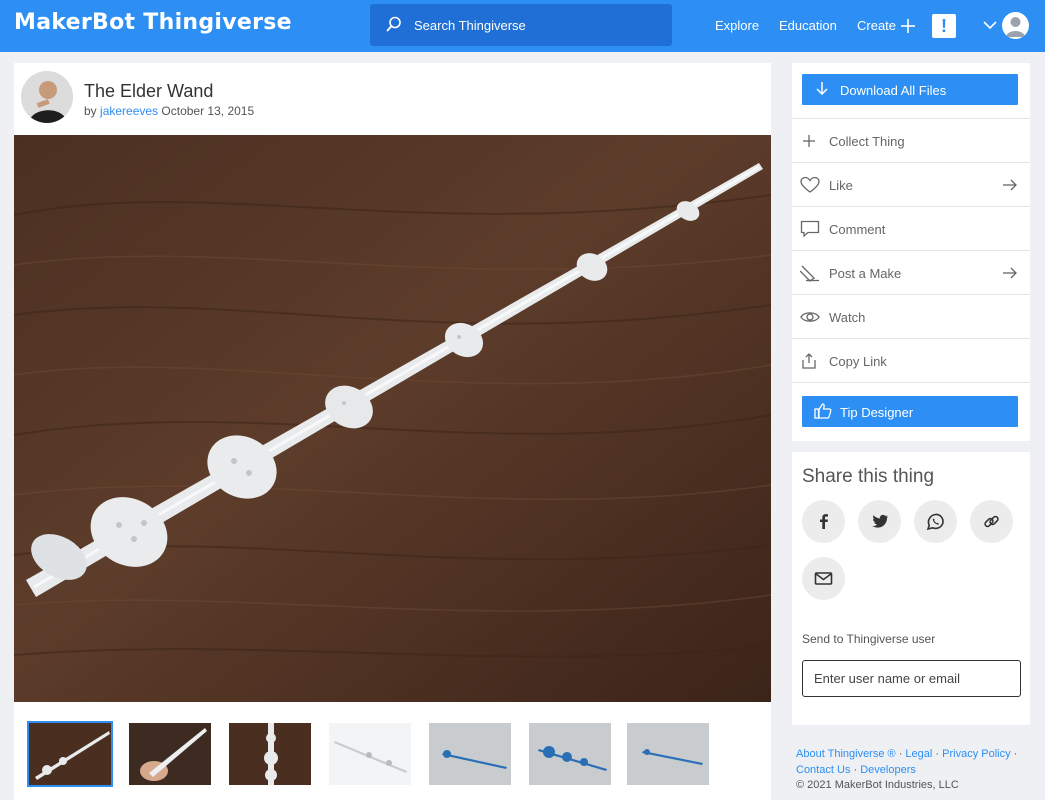 This screenshot has height=800, width=1045. What do you see at coordinates (823, 411) in the screenshot?
I see `thumbs-up-icon` at bounding box center [823, 411].